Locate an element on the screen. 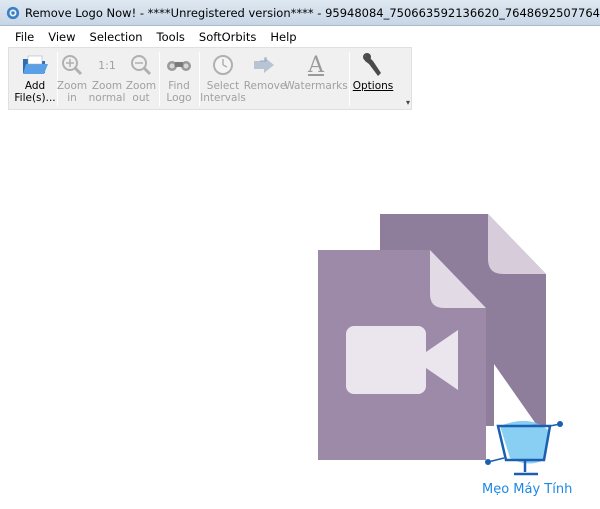 The image size is (600, 509). folder-open-icon is located at coordinates (35, 64).